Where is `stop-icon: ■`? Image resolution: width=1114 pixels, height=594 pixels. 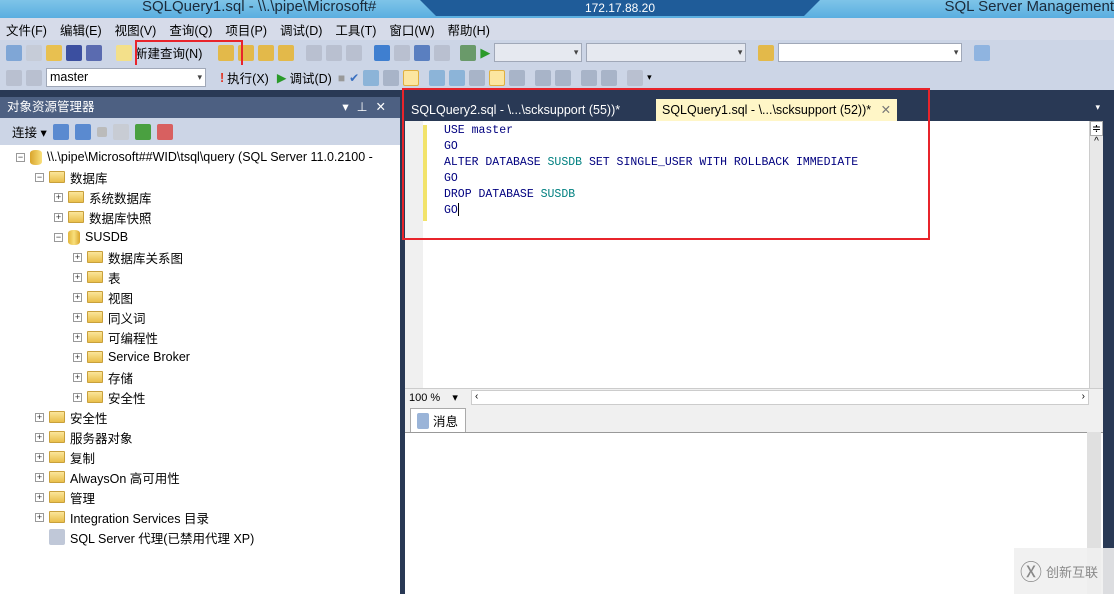
stop-icon: ■ is located at coordinates (341, 78).